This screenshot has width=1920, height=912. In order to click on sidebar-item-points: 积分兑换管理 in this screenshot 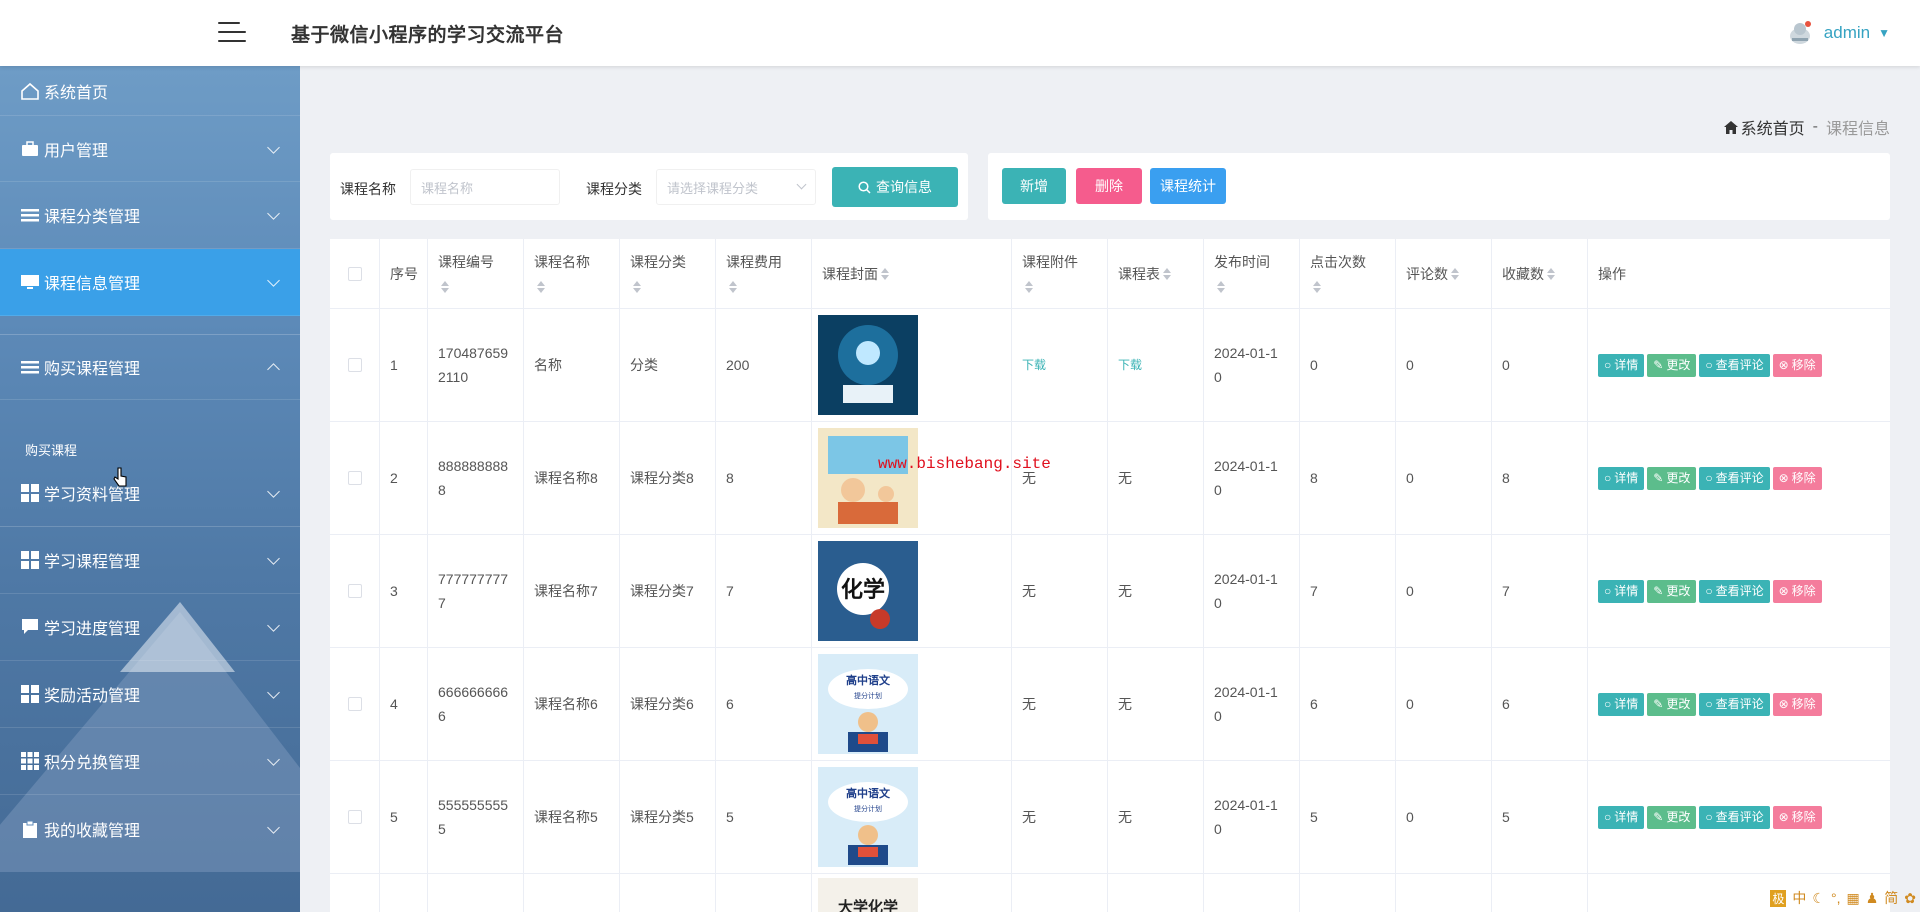, I will do `click(150, 761)`.